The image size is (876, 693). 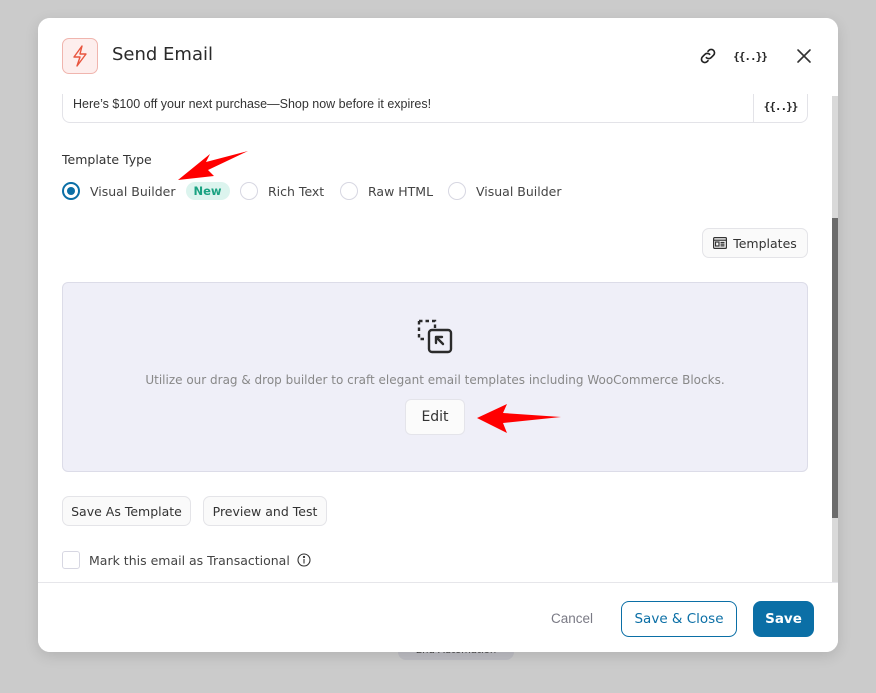 What do you see at coordinates (401, 191) in the screenshot?
I see `radio-label: Raw HTML` at bounding box center [401, 191].